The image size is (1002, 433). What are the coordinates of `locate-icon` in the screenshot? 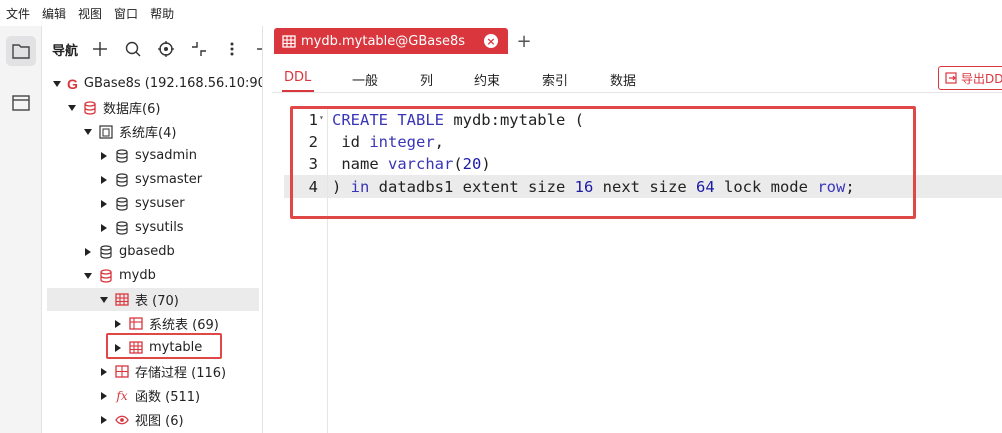 It's located at (166, 49).